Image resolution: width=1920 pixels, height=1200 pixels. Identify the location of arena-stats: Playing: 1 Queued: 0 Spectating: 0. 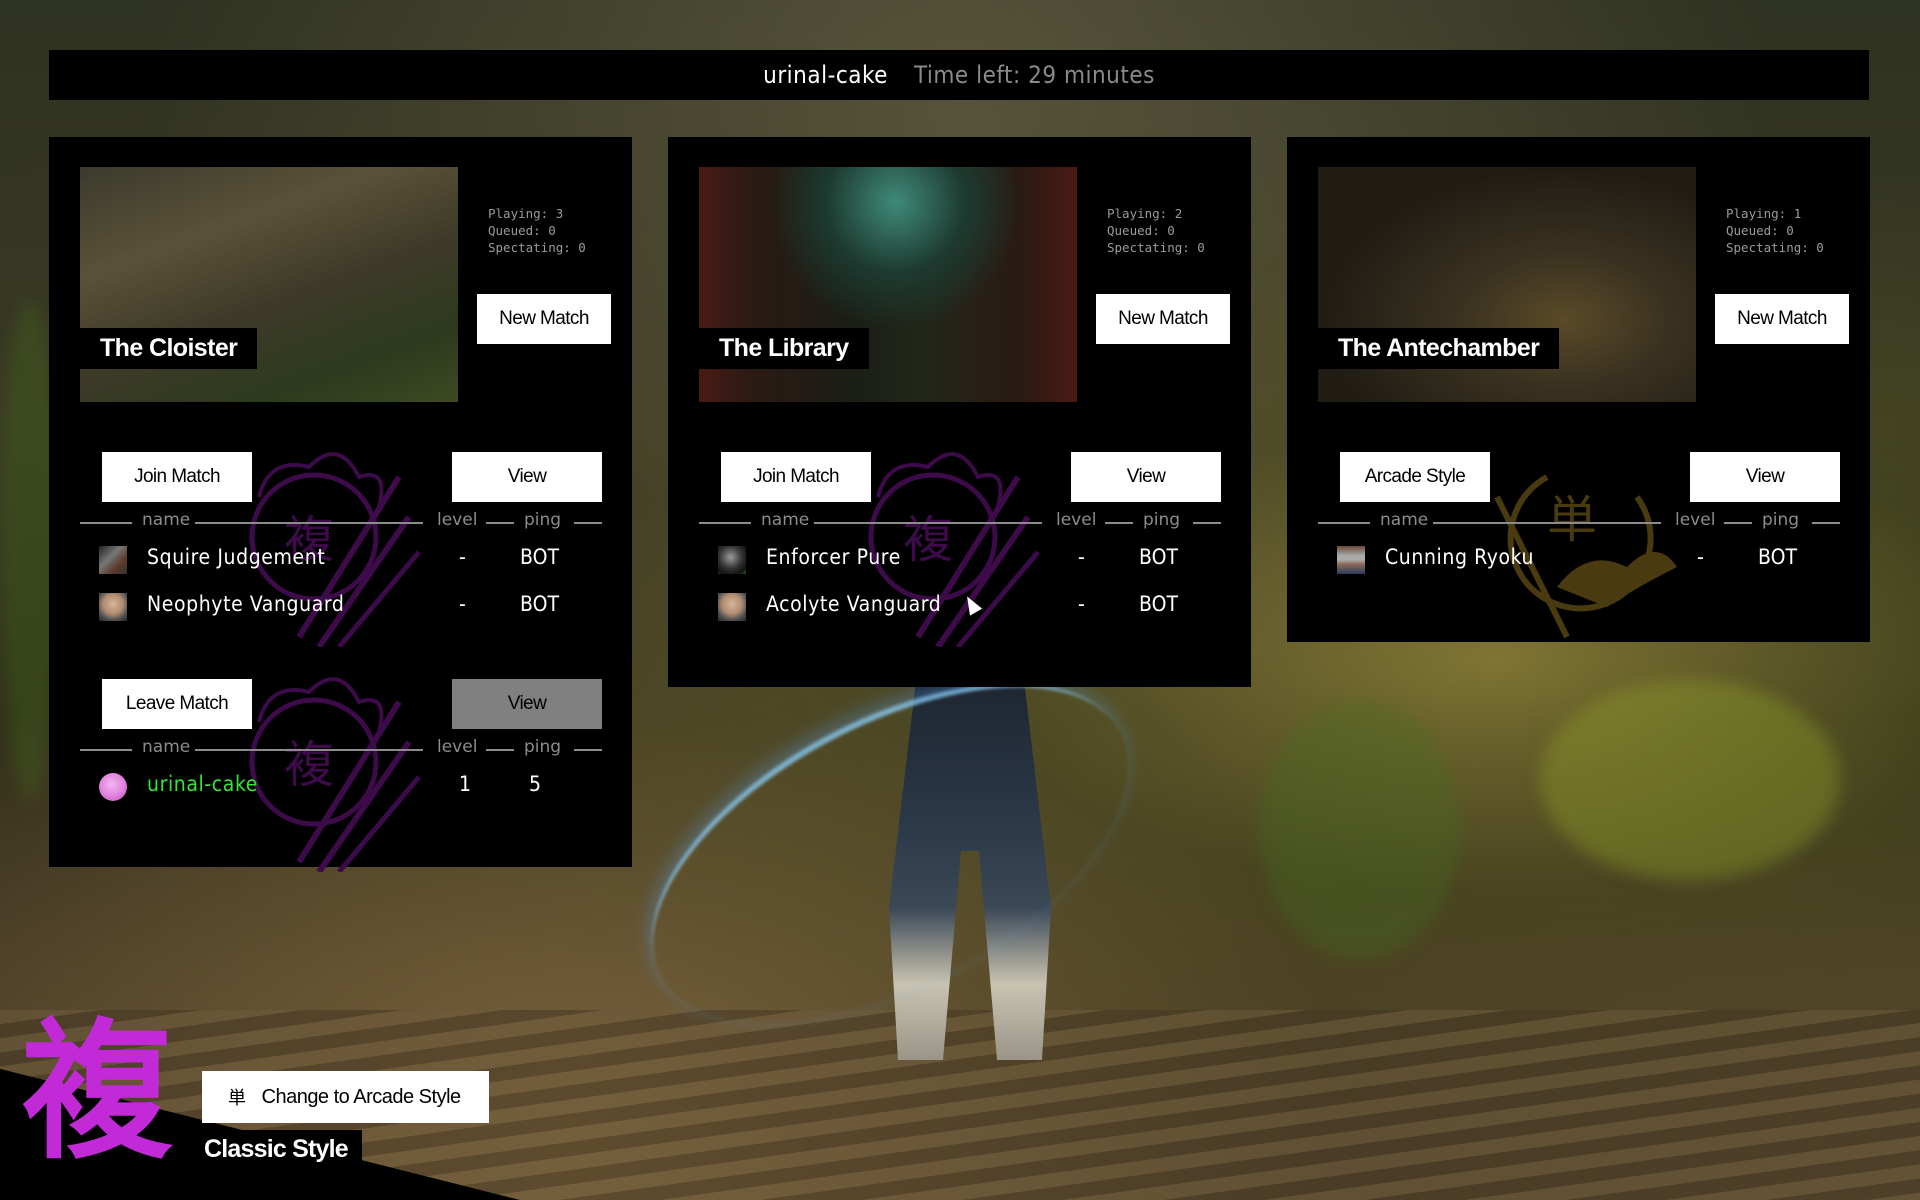
(1775, 230).